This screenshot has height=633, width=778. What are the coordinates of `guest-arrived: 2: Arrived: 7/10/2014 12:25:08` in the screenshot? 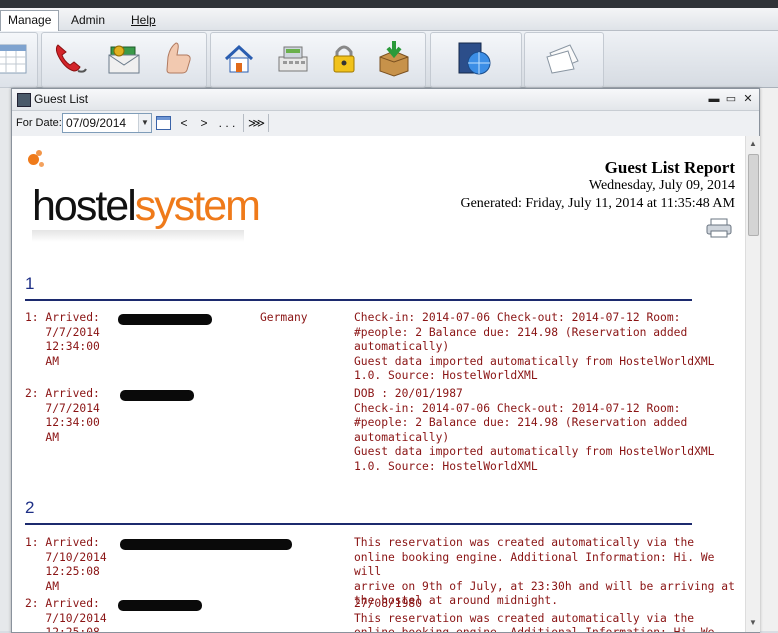 It's located at (66, 614).